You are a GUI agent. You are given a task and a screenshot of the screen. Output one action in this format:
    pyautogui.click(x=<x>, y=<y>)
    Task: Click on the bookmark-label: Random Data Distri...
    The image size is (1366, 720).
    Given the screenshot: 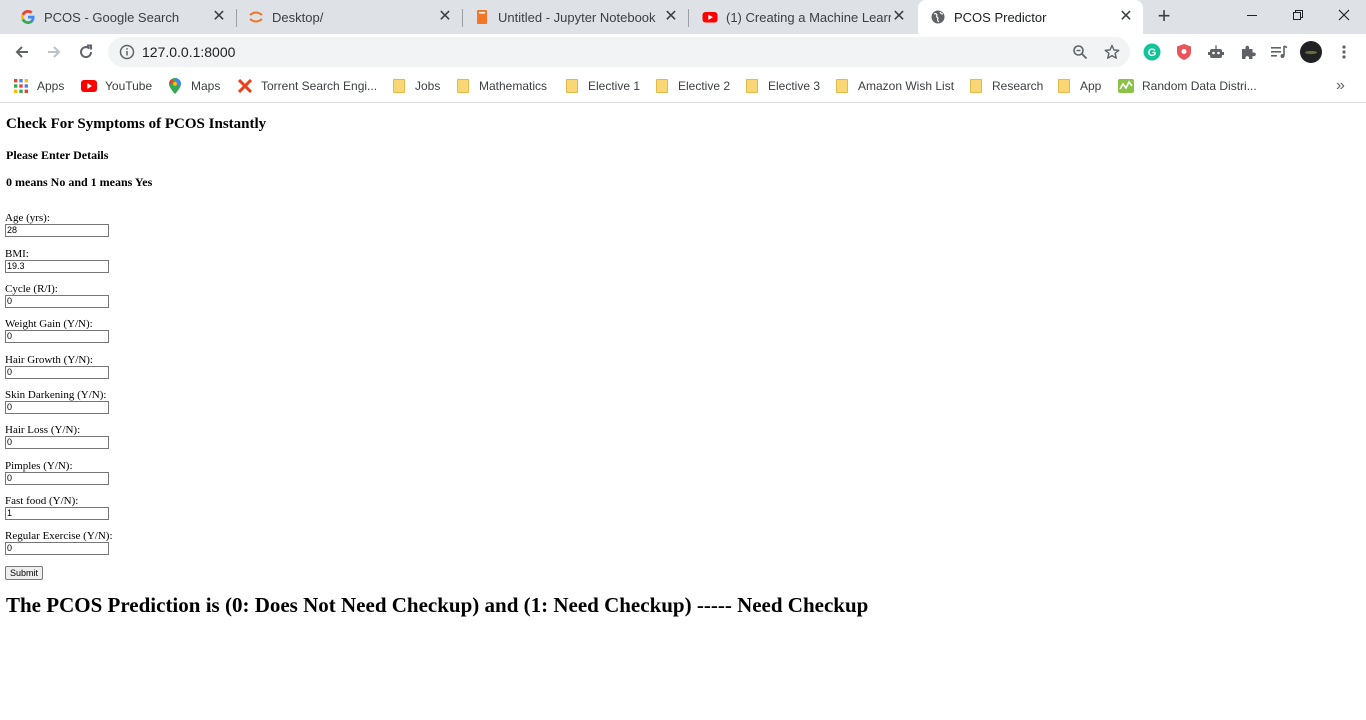 What is the action you would take?
    pyautogui.click(x=1199, y=86)
    